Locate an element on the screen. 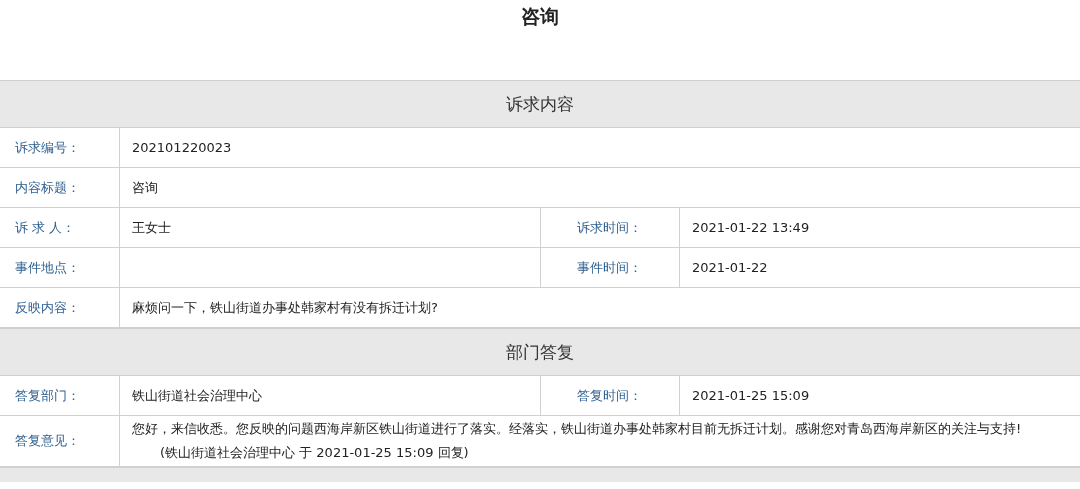  field-label: 答复时间： is located at coordinates (609, 395).